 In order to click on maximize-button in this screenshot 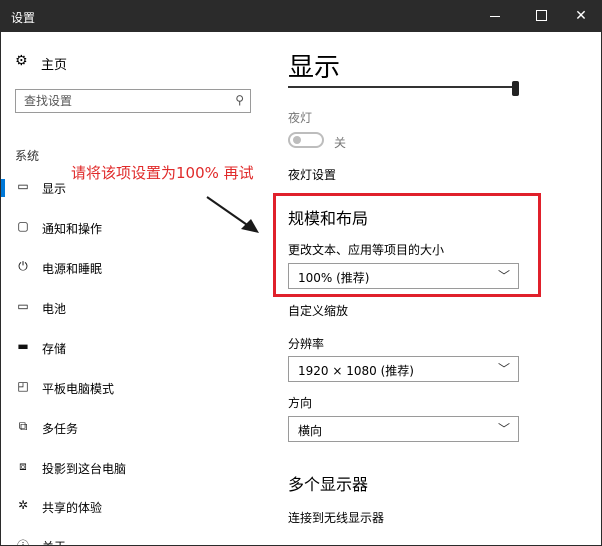, I will do `click(541, 16)`.